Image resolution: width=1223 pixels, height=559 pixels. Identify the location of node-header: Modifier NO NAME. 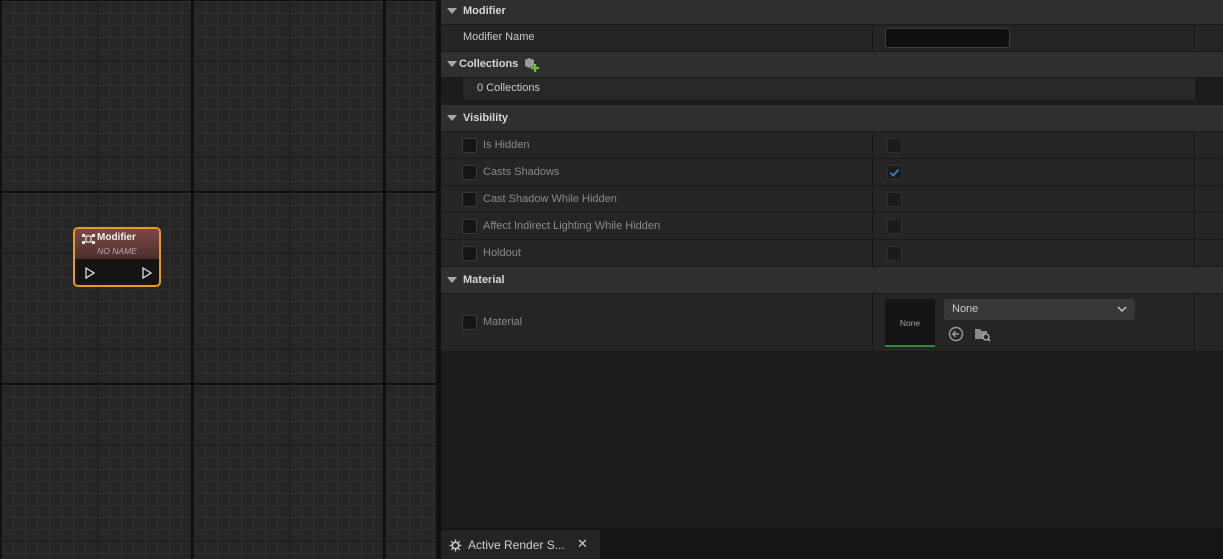
(117, 244).